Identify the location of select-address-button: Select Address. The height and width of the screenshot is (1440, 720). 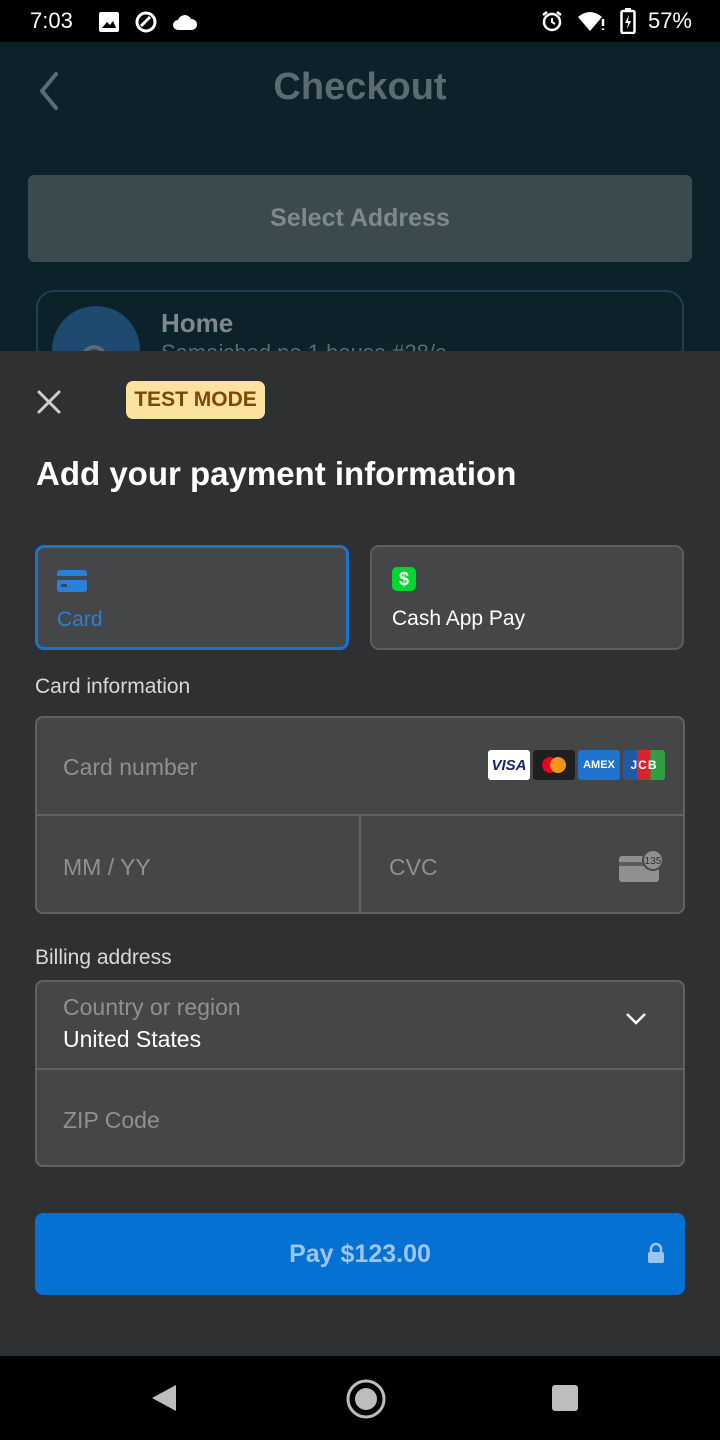
(360, 218).